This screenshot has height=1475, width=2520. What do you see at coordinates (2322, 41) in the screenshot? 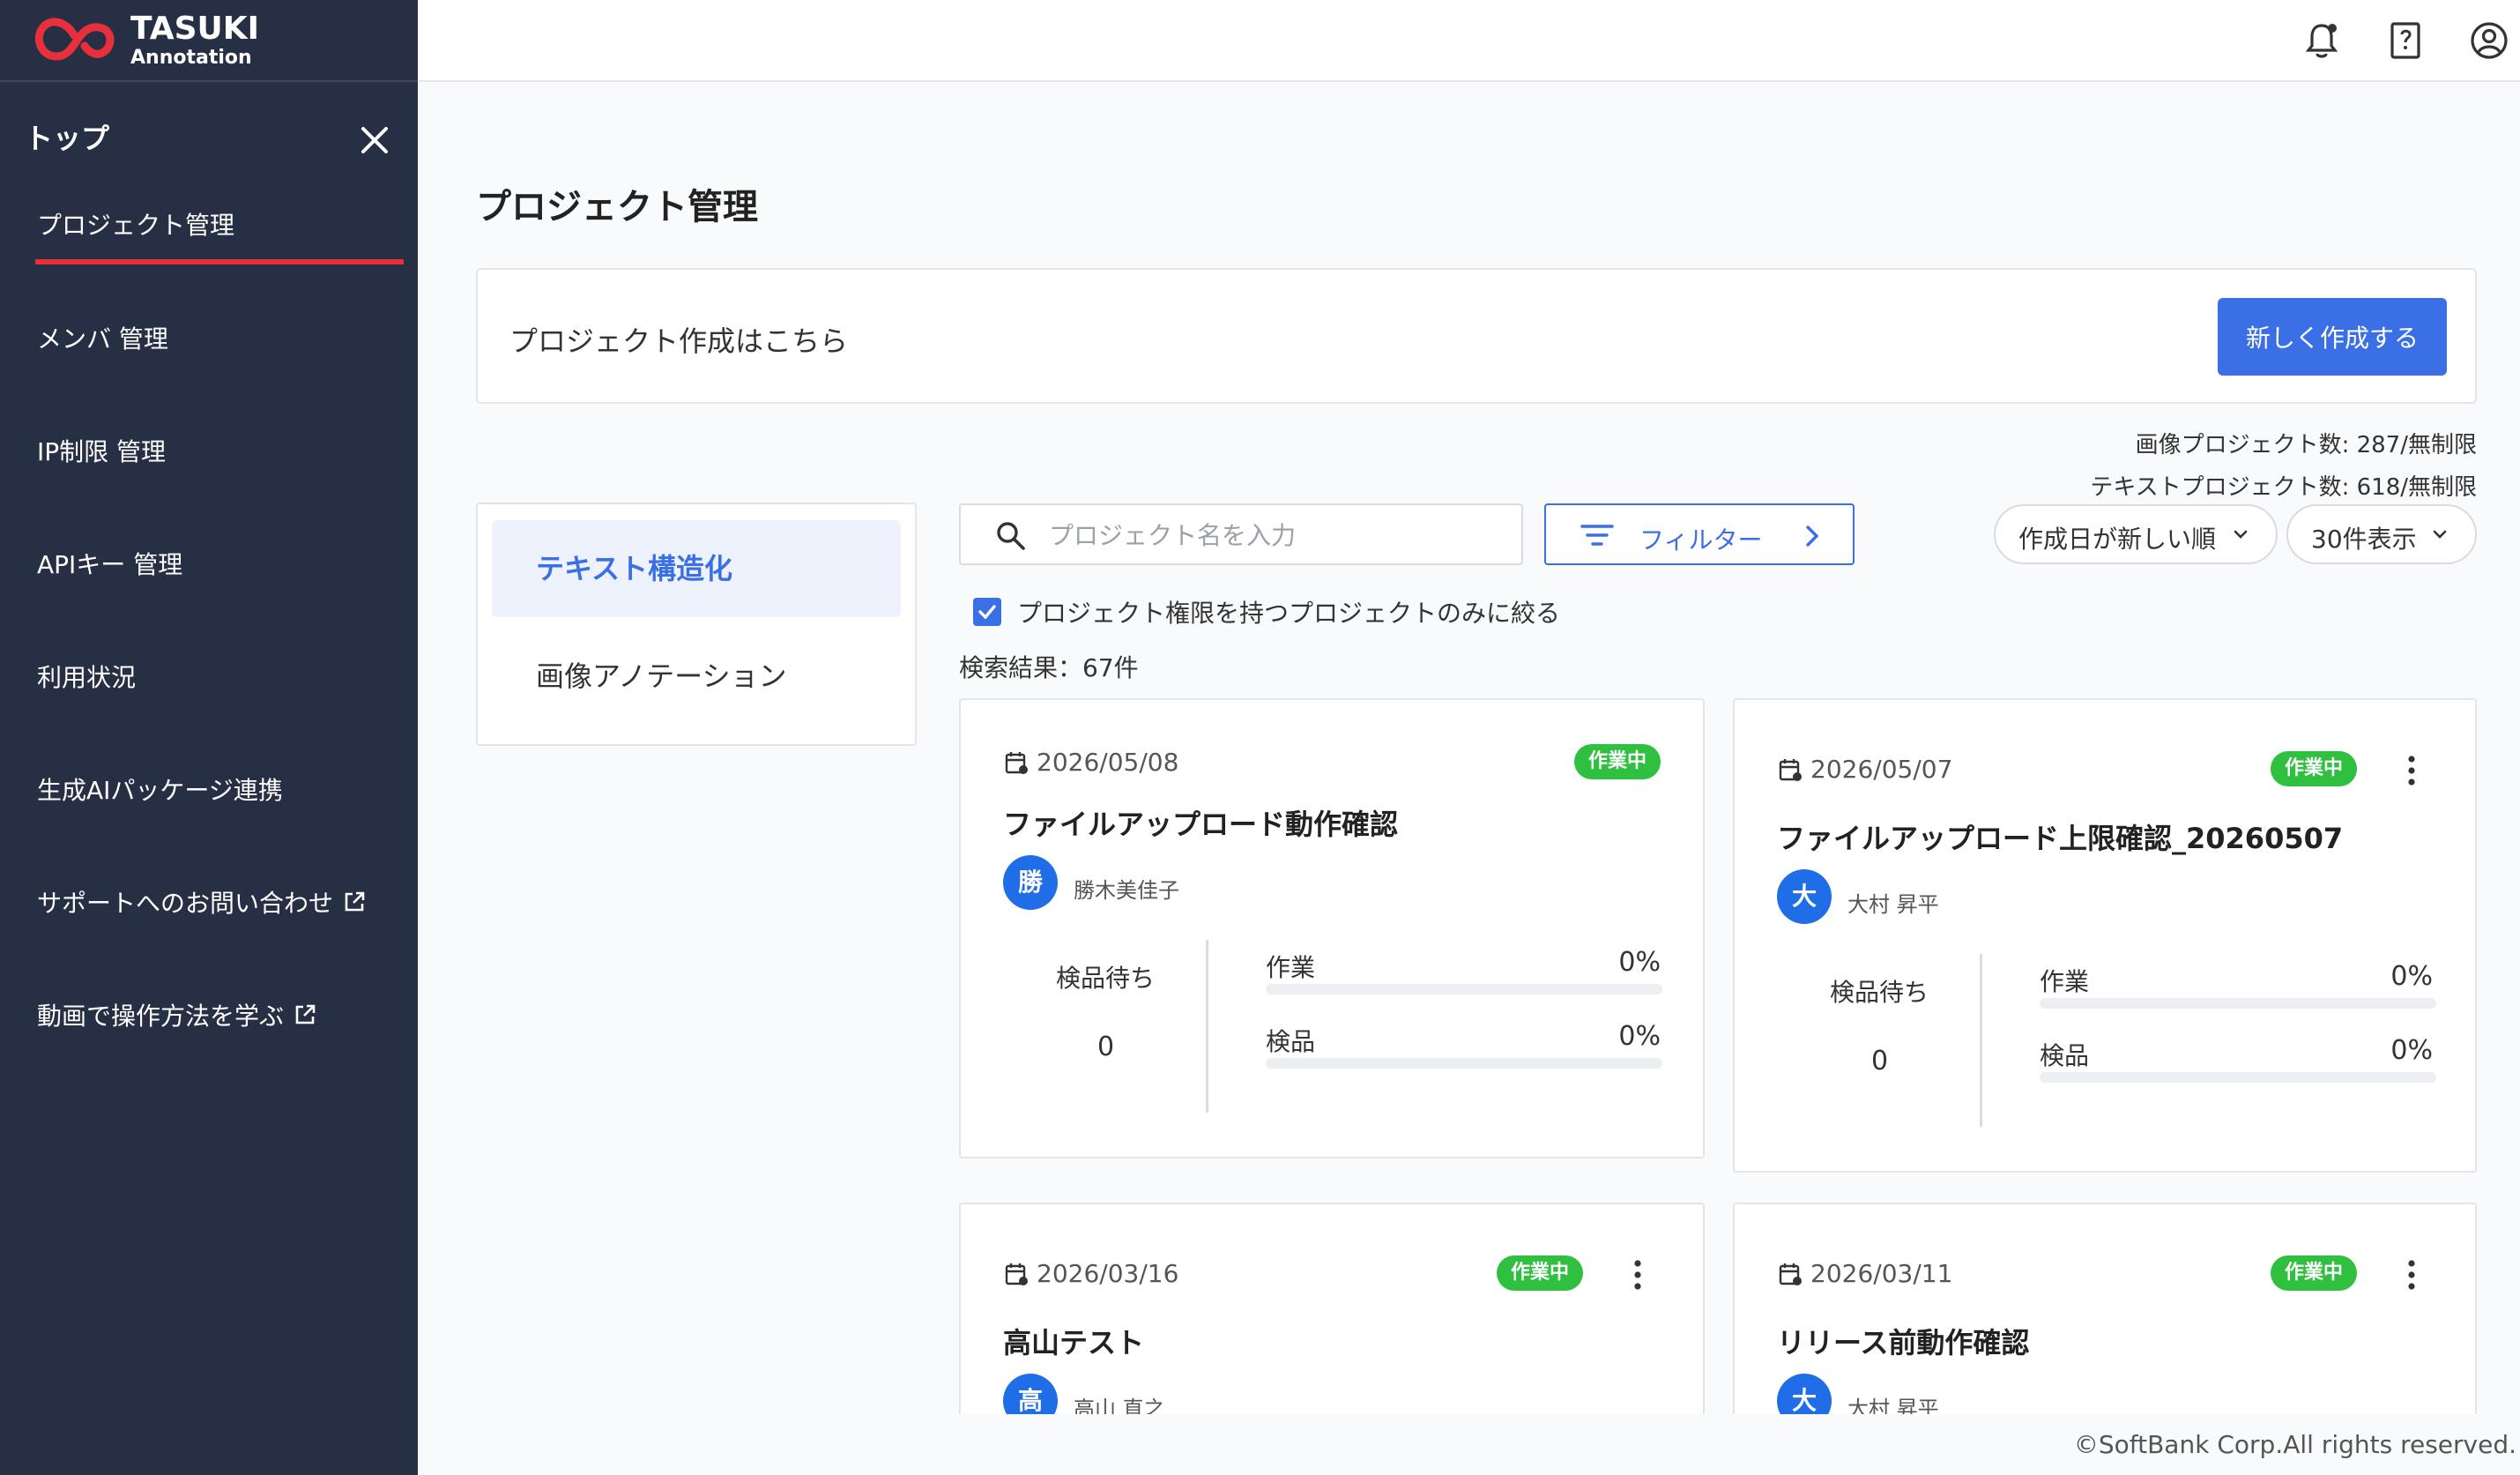
I see `notification-bell-icon` at bounding box center [2322, 41].